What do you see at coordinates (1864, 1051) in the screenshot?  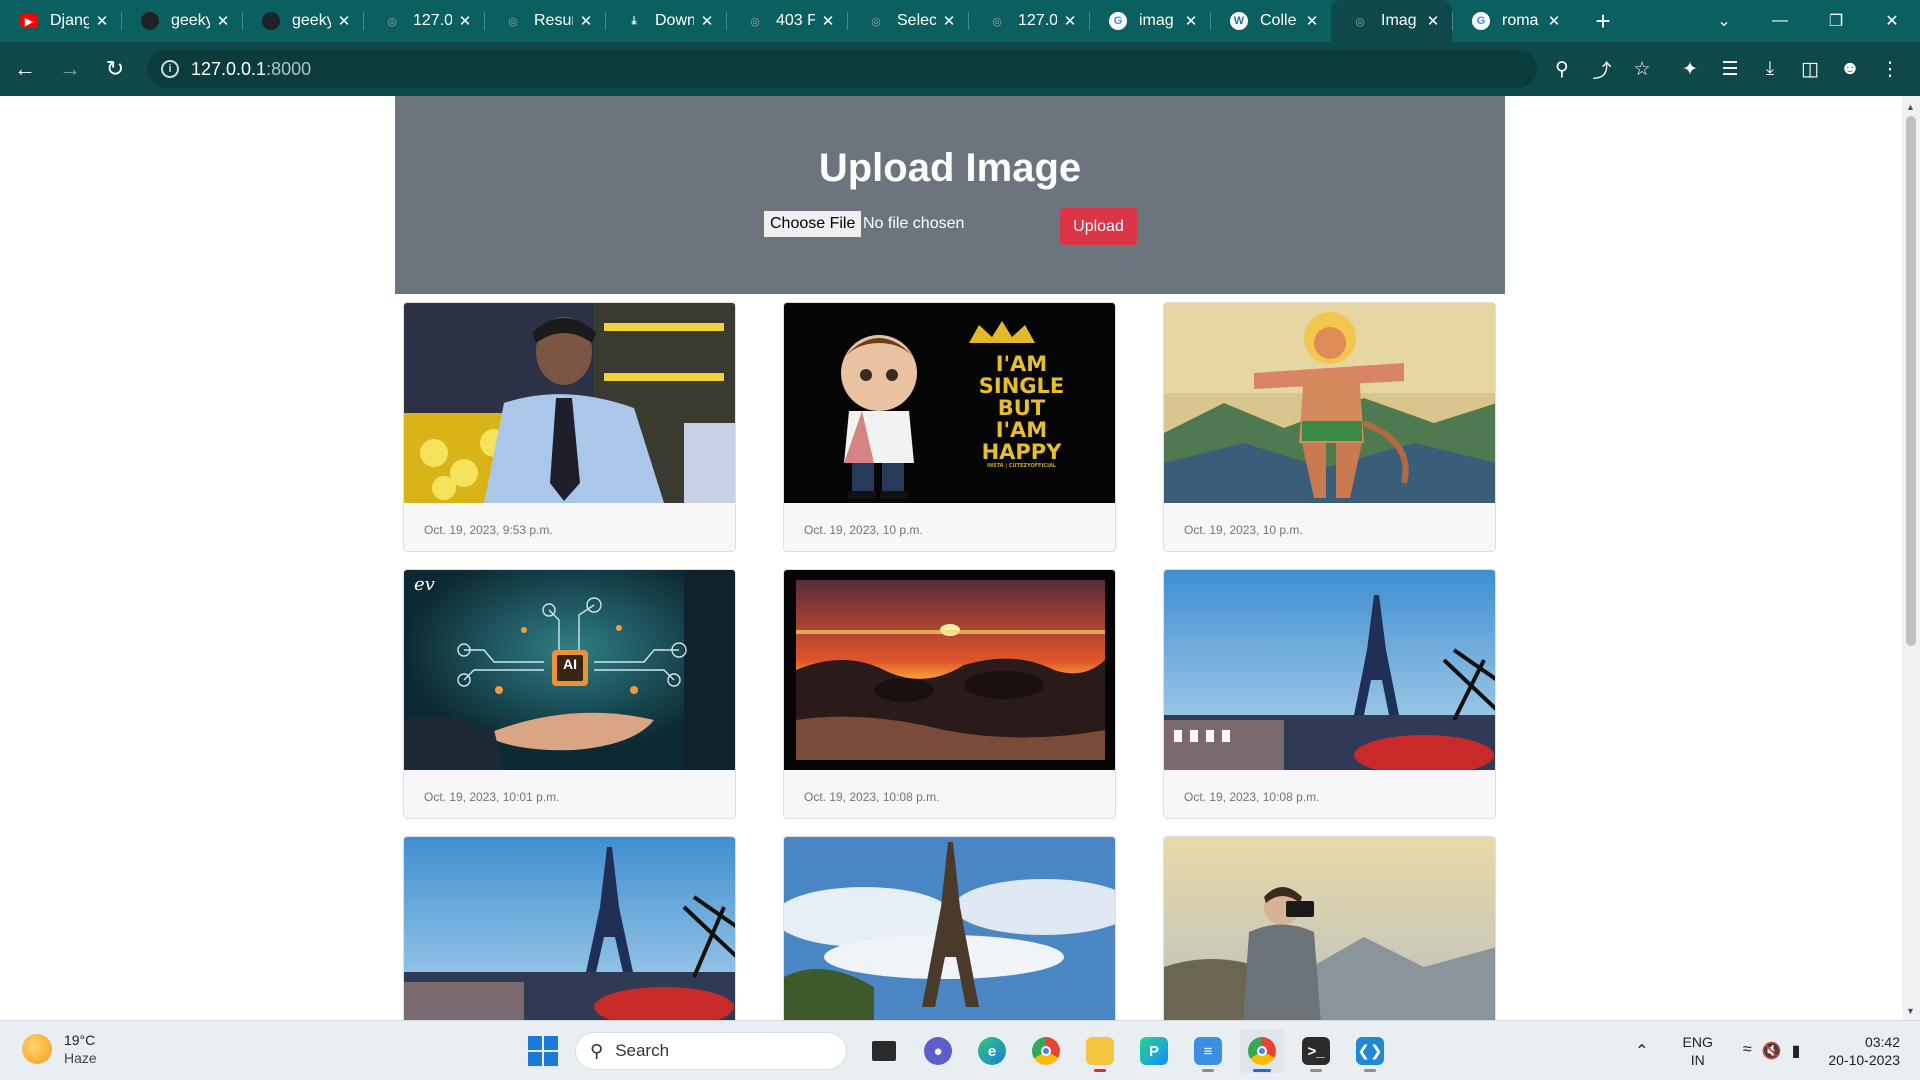 I see `clock: 03:42 20-10-2023` at bounding box center [1864, 1051].